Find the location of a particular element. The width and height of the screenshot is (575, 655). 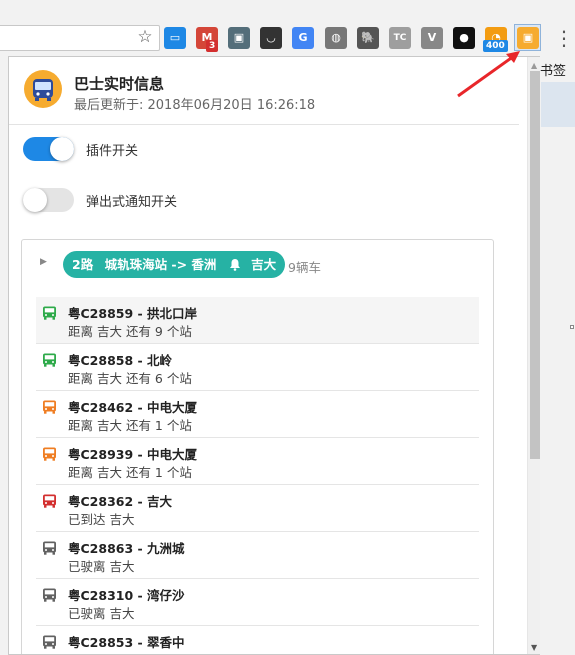

bus-plate: 粤C28858 - 北岭 is located at coordinates (120, 360).